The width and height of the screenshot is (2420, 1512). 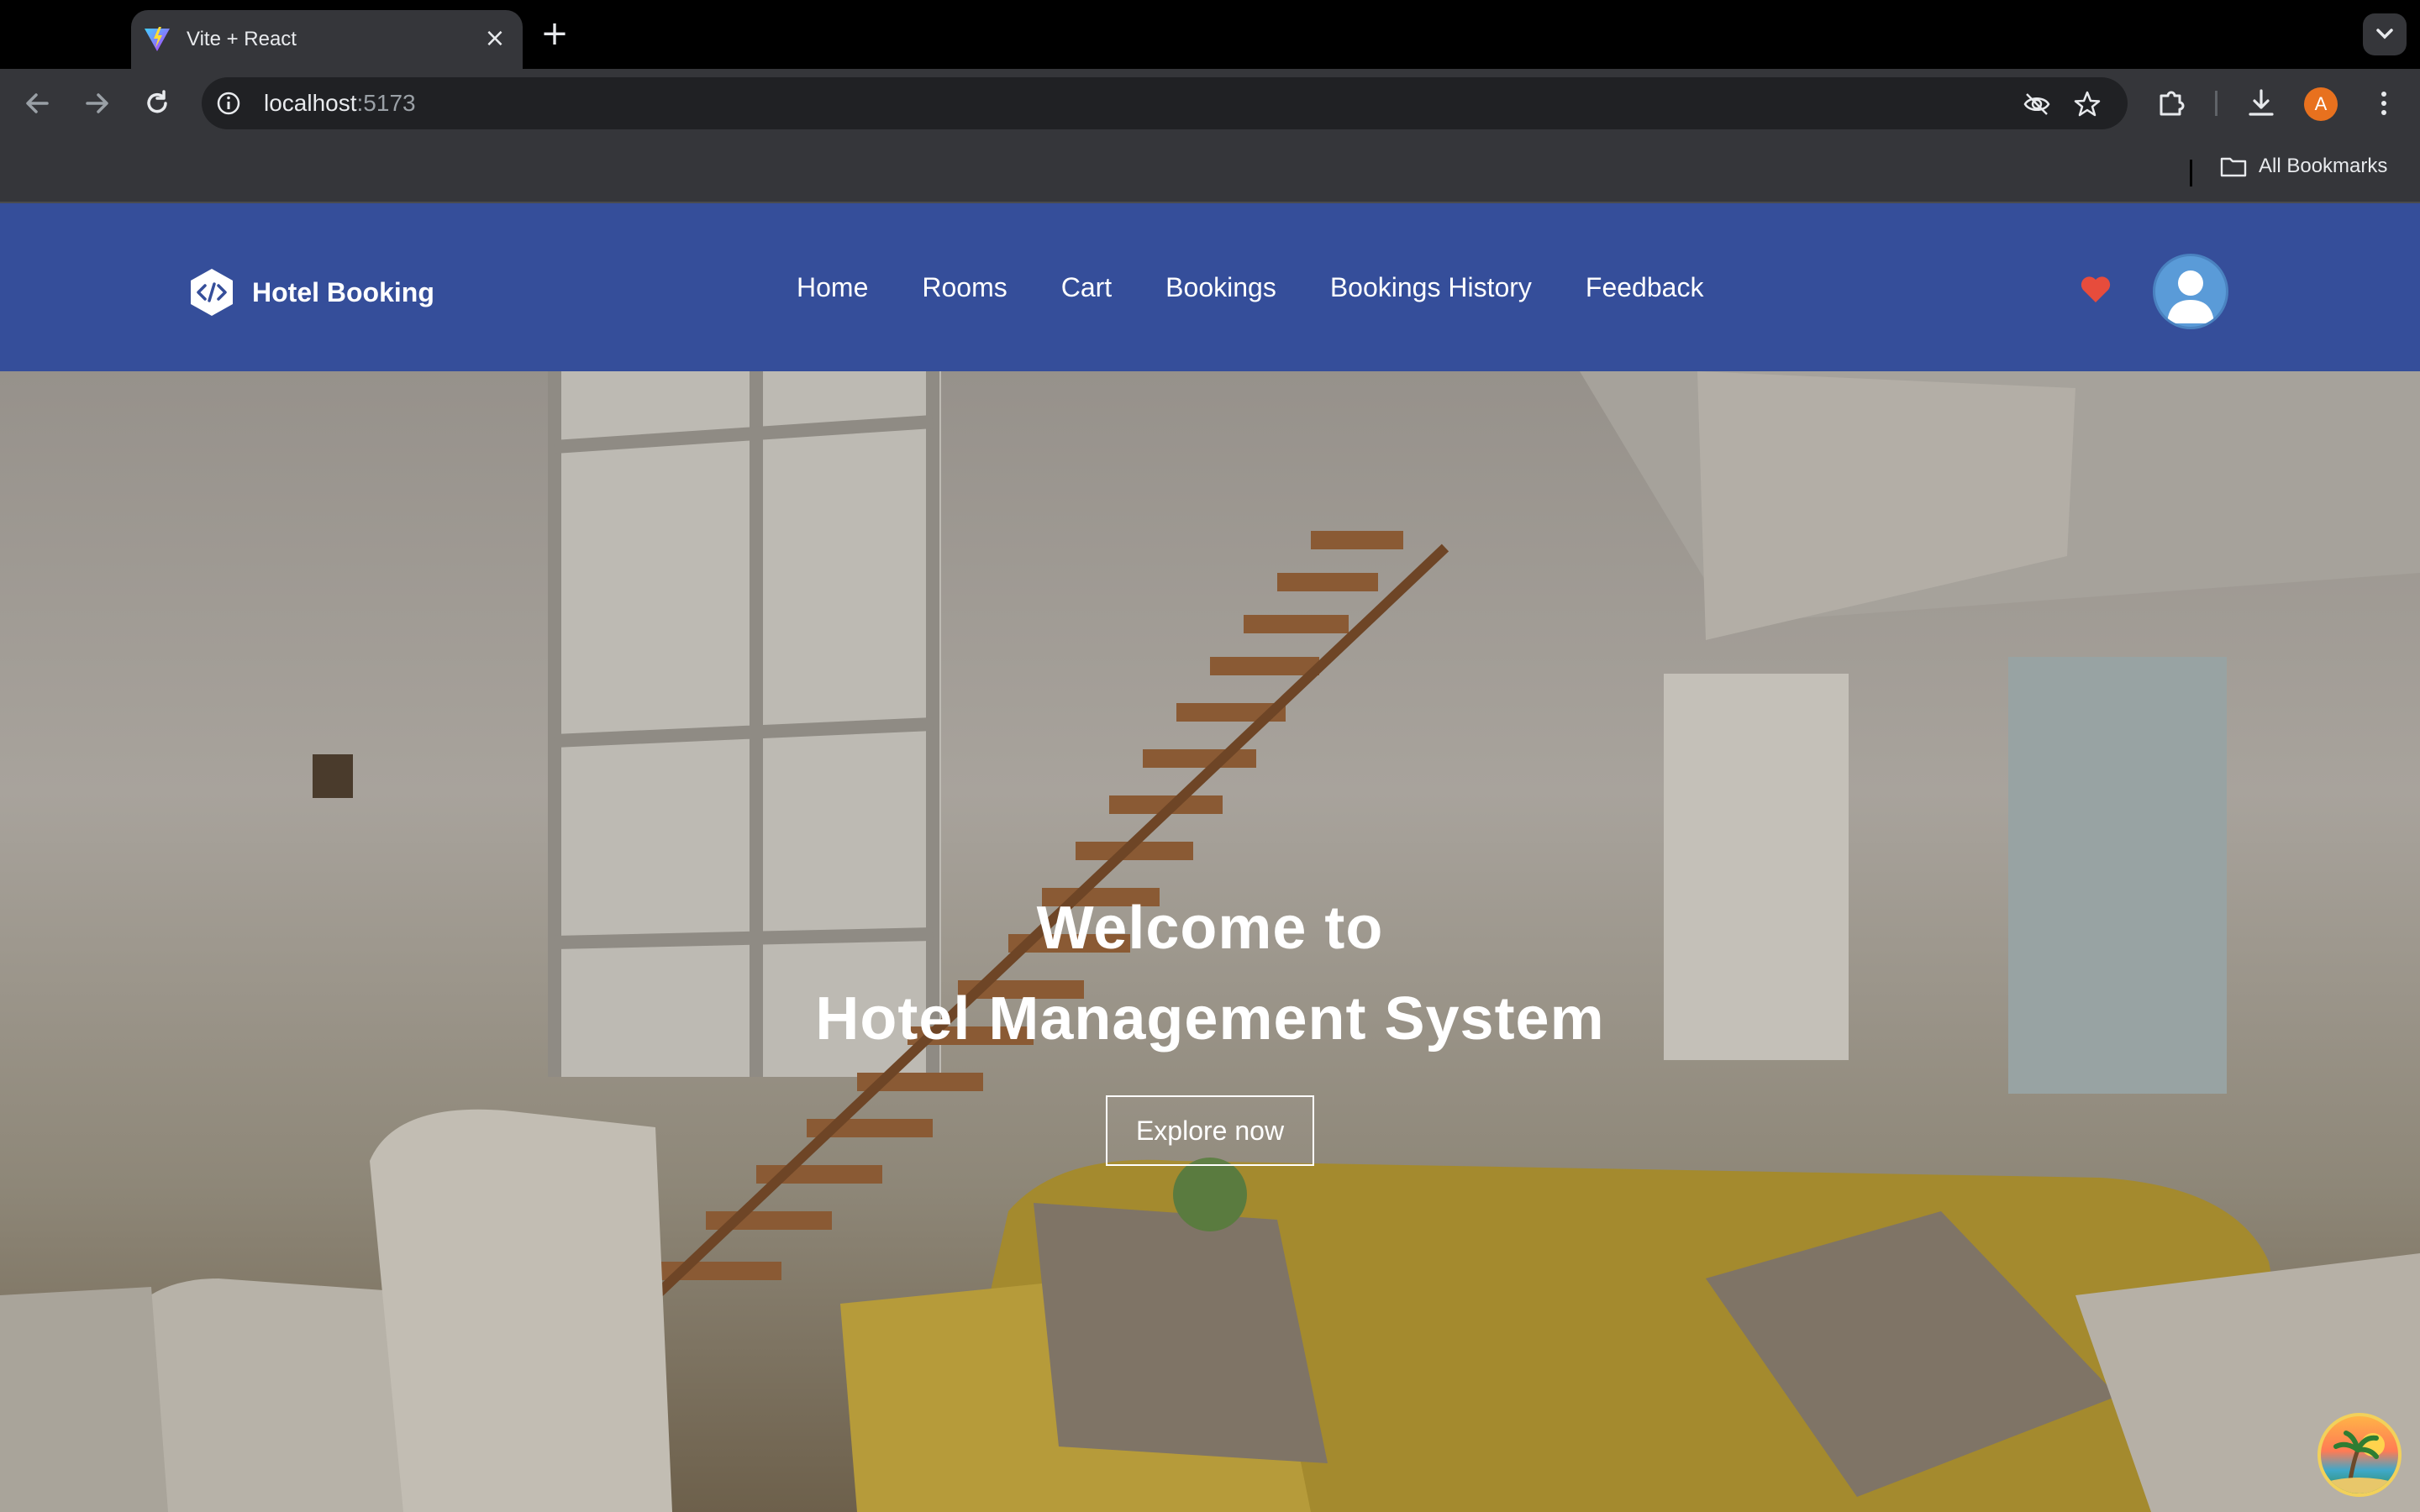 I want to click on eye-off-icon, so click(x=2037, y=104).